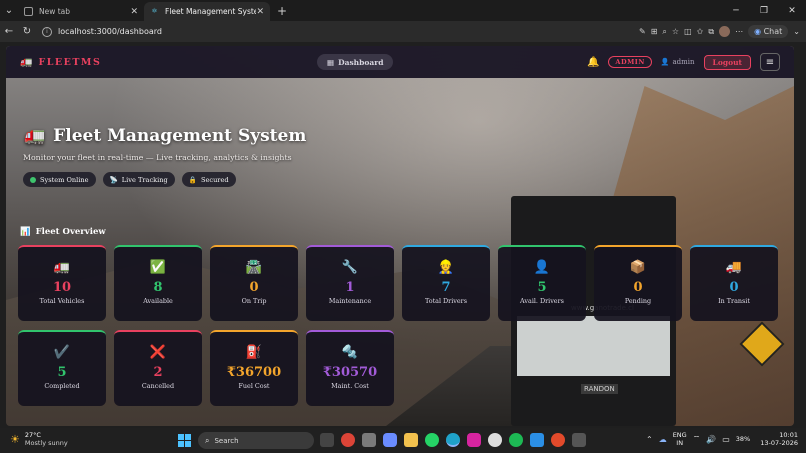 This screenshot has height=453, width=806. Describe the element at coordinates (446, 301) in the screenshot. I see `stat-label: Total Drivers` at that location.